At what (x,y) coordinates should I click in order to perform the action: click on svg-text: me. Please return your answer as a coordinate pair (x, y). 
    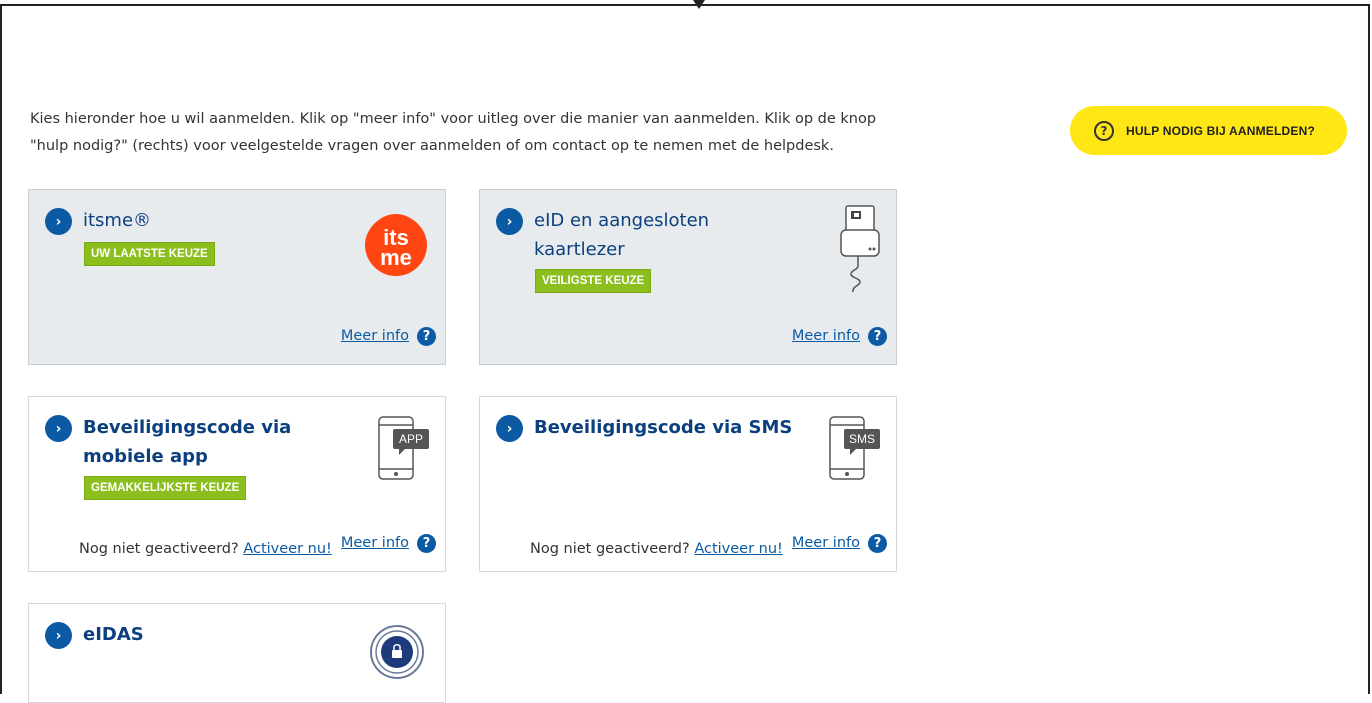
    Looking at the image, I should click on (396, 257).